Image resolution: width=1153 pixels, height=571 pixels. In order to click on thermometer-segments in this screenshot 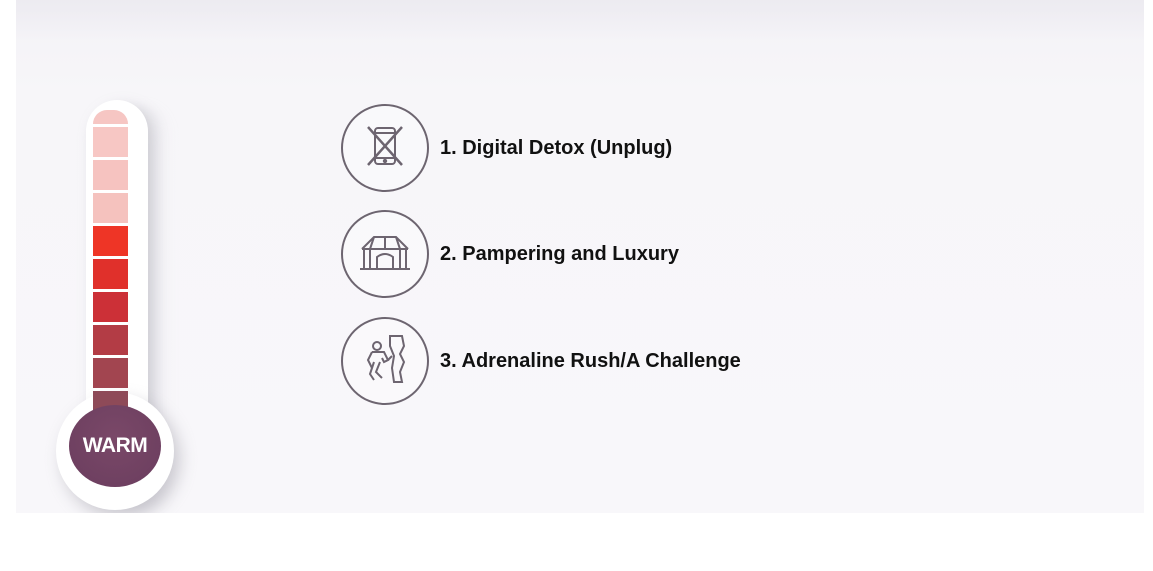, I will do `click(110, 267)`.